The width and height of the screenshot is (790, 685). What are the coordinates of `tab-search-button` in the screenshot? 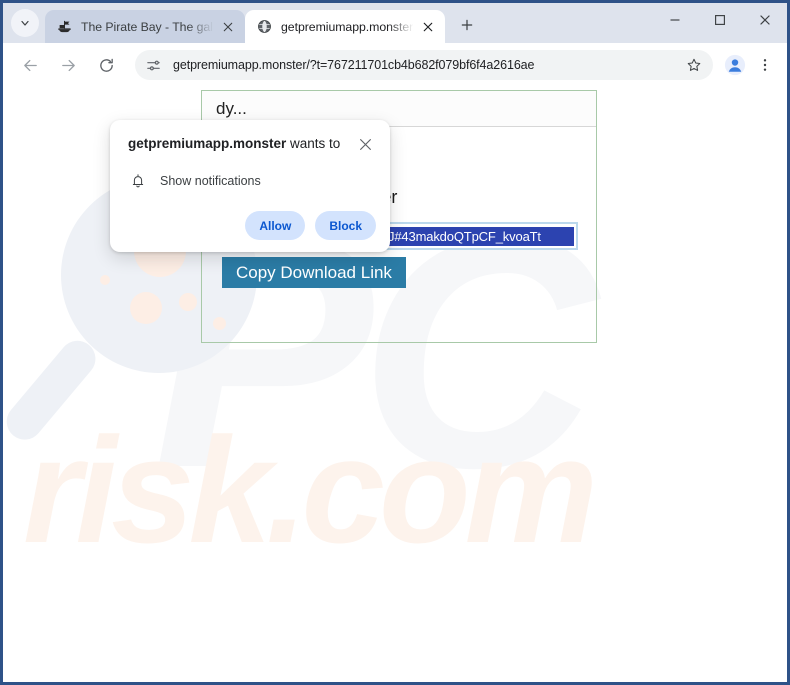 It's located at (25, 23).